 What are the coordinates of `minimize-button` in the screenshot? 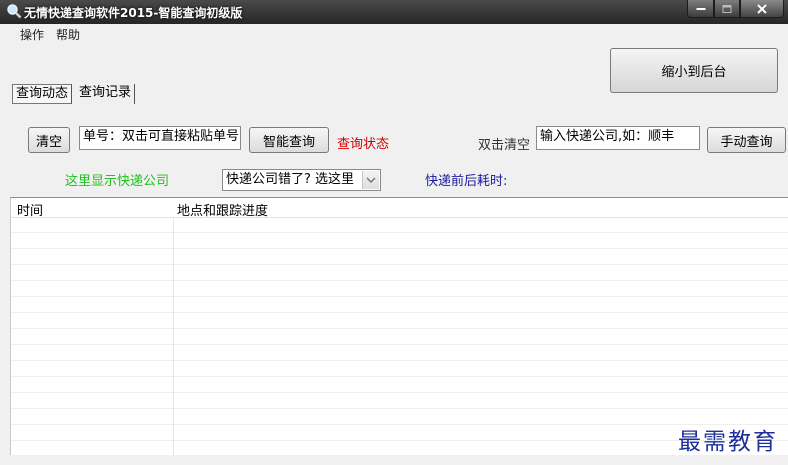 It's located at (700, 9).